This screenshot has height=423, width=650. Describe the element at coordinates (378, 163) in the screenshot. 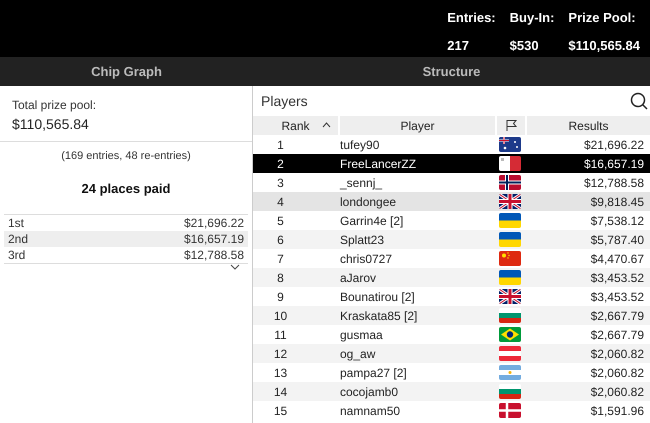

I see `player-cell: FreeLancerZZ` at that location.